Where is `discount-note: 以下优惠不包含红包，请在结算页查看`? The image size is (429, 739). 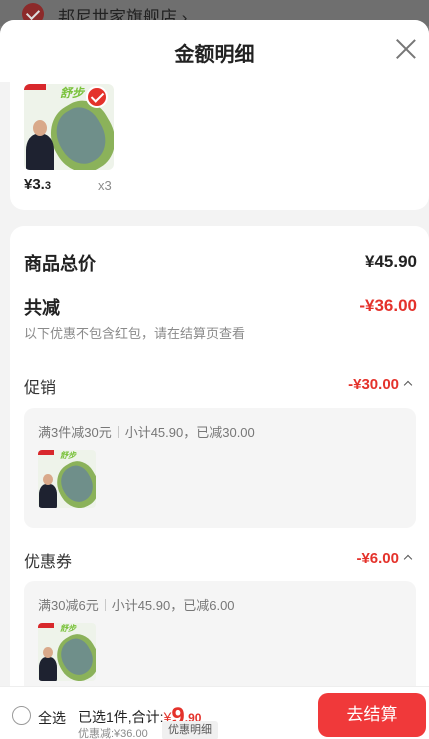 discount-note: 以下优惠不包含红包，请在结算页查看 is located at coordinates (135, 333).